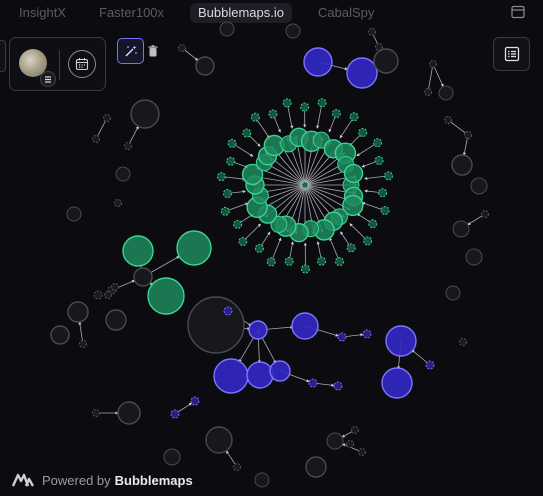  I want to click on magic-wand-button, so click(130, 51).